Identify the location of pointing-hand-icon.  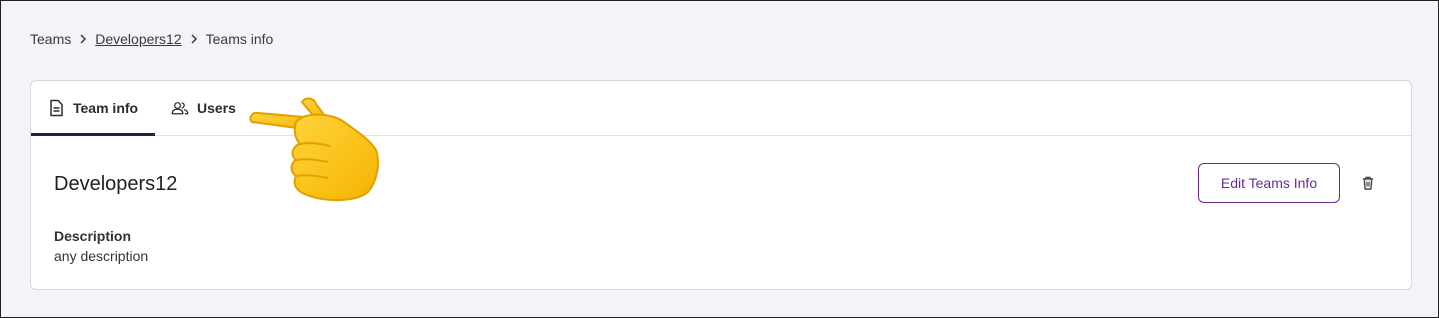
(314, 149).